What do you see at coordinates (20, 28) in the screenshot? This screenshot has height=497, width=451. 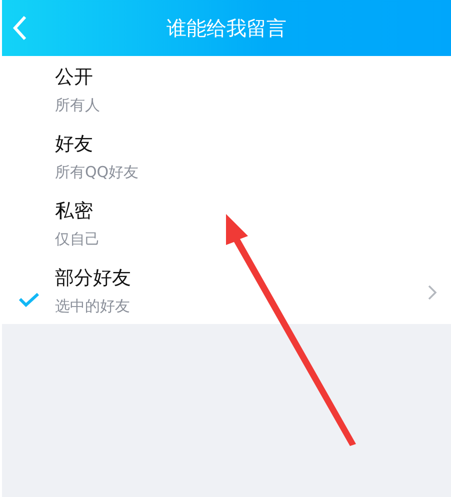 I see `back-icon` at bounding box center [20, 28].